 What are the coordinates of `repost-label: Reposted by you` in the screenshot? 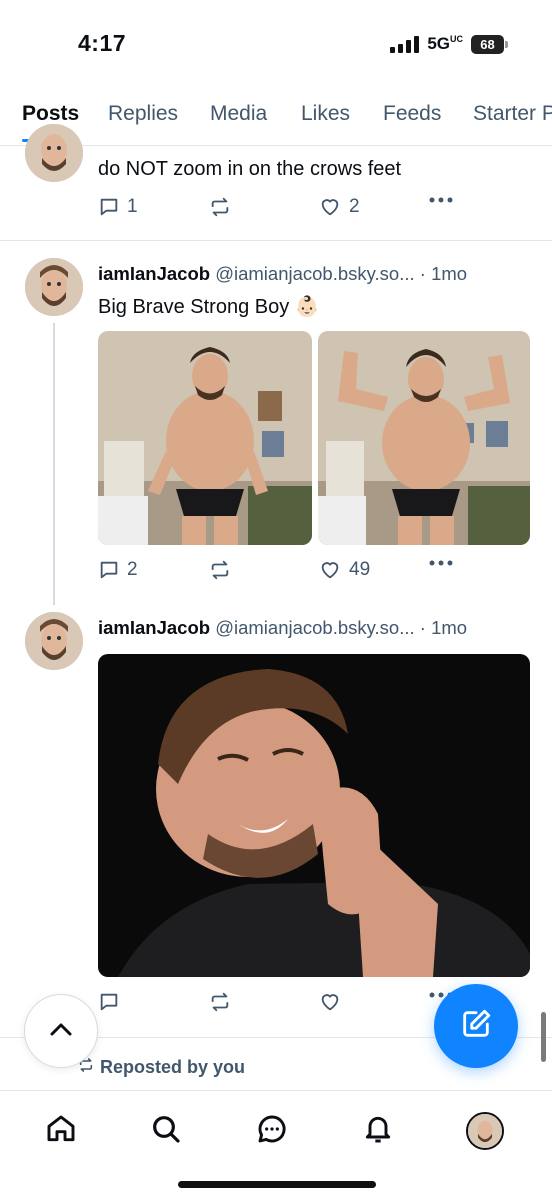 It's located at (173, 1067).